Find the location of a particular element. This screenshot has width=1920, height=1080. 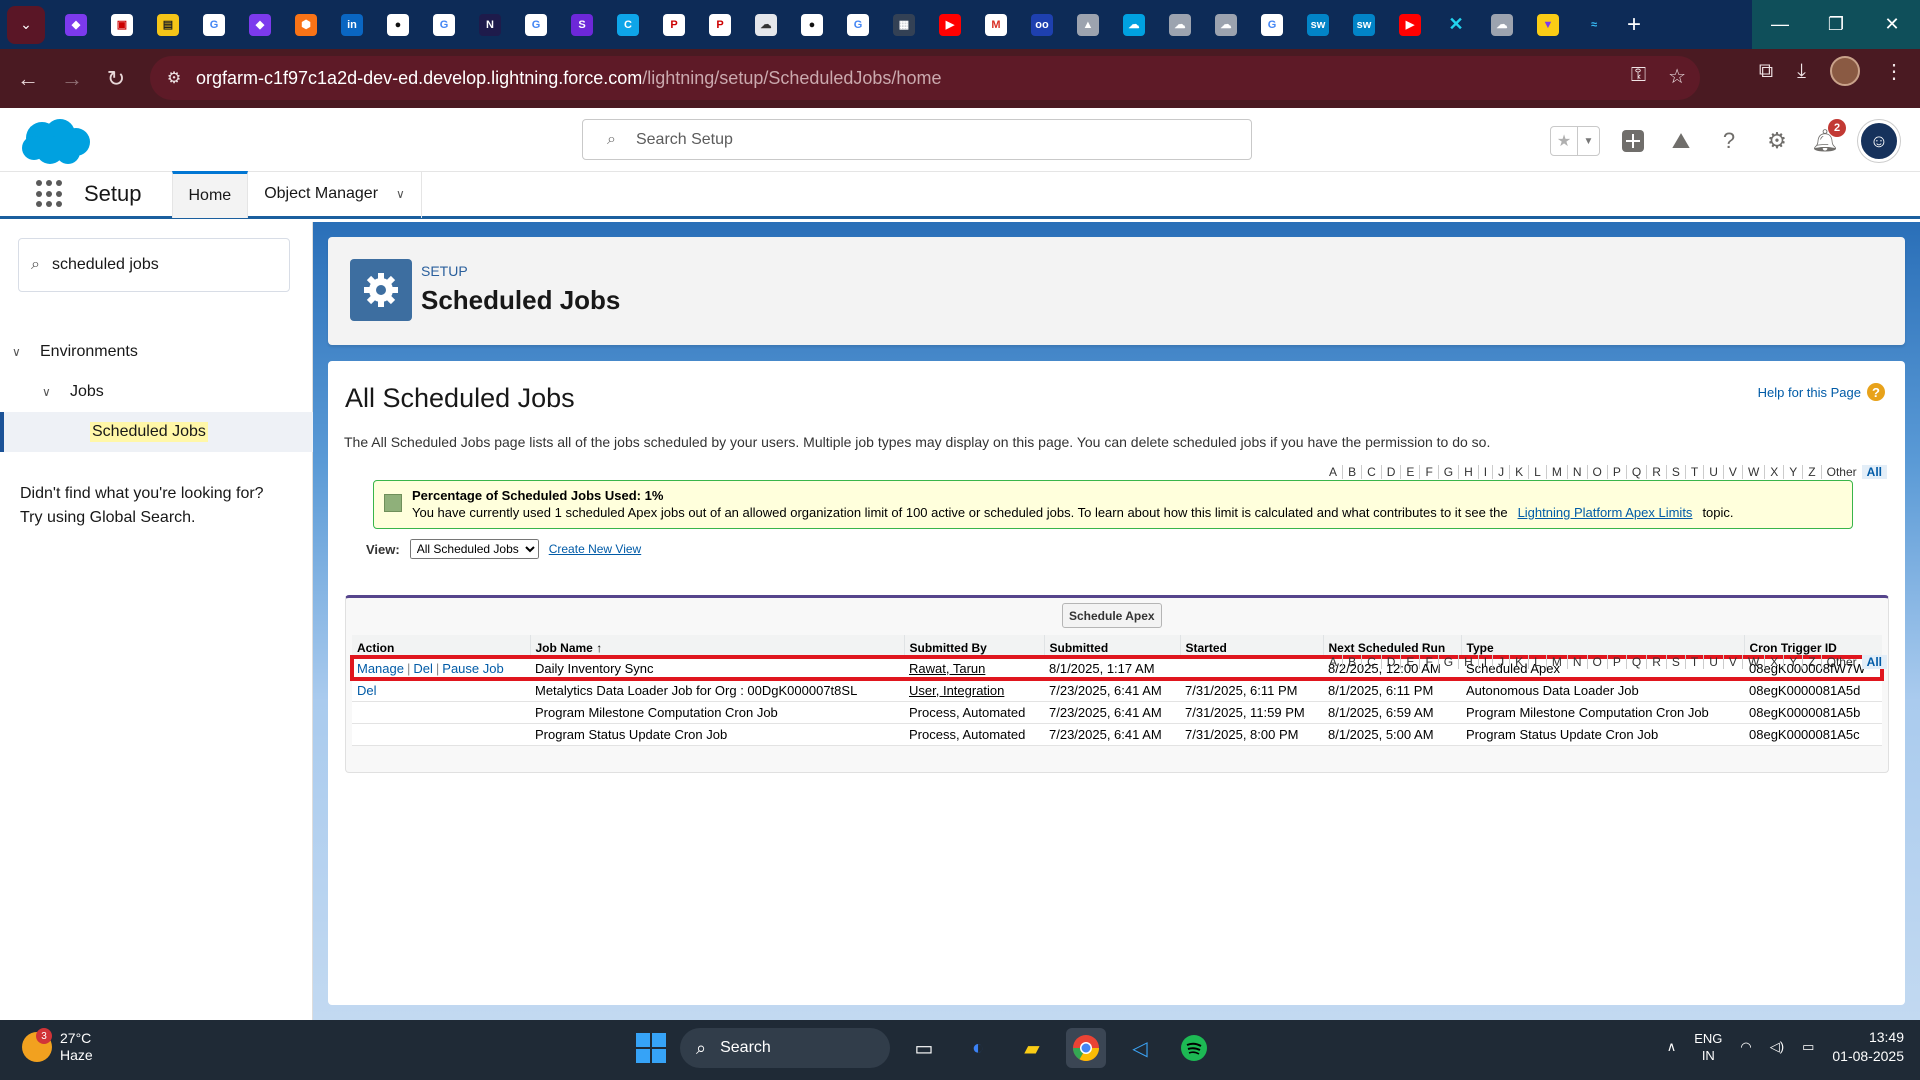

sort-ascending-icon: ↑ is located at coordinates (599, 648).